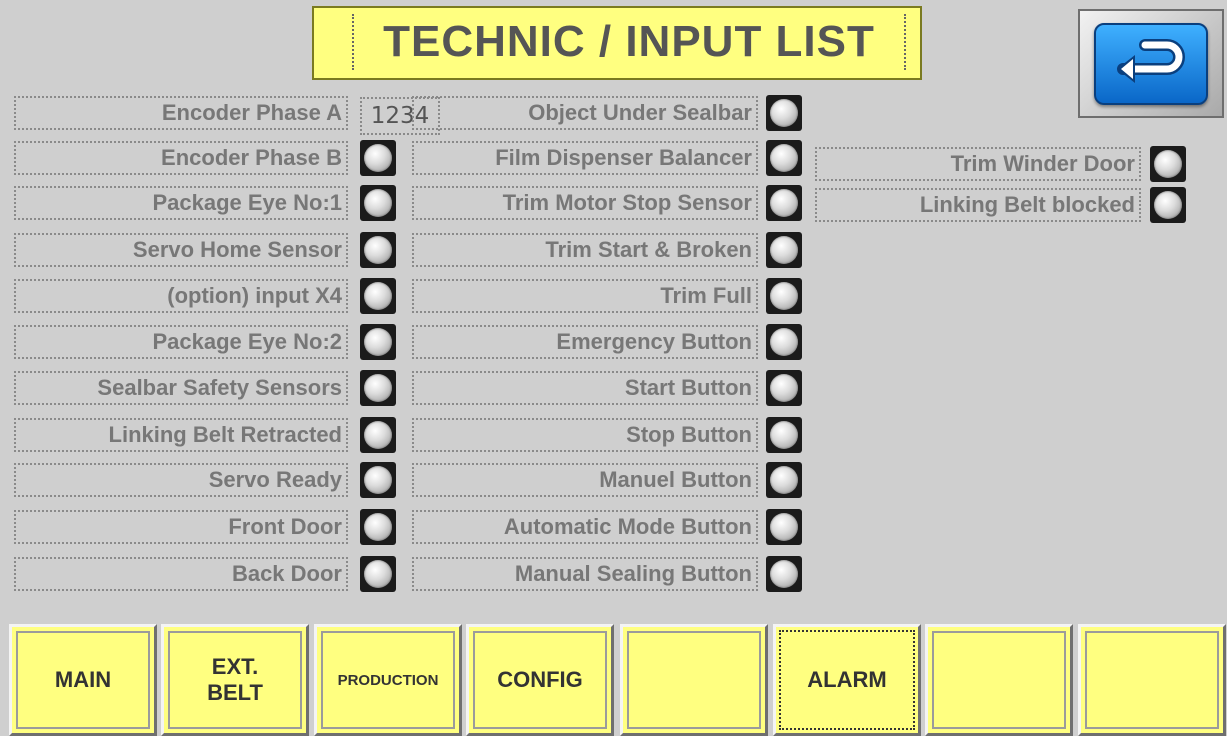 The width and height of the screenshot is (1227, 736). I want to click on input-label-manual-sealing-button: Manual Sealing Button, so click(585, 574).